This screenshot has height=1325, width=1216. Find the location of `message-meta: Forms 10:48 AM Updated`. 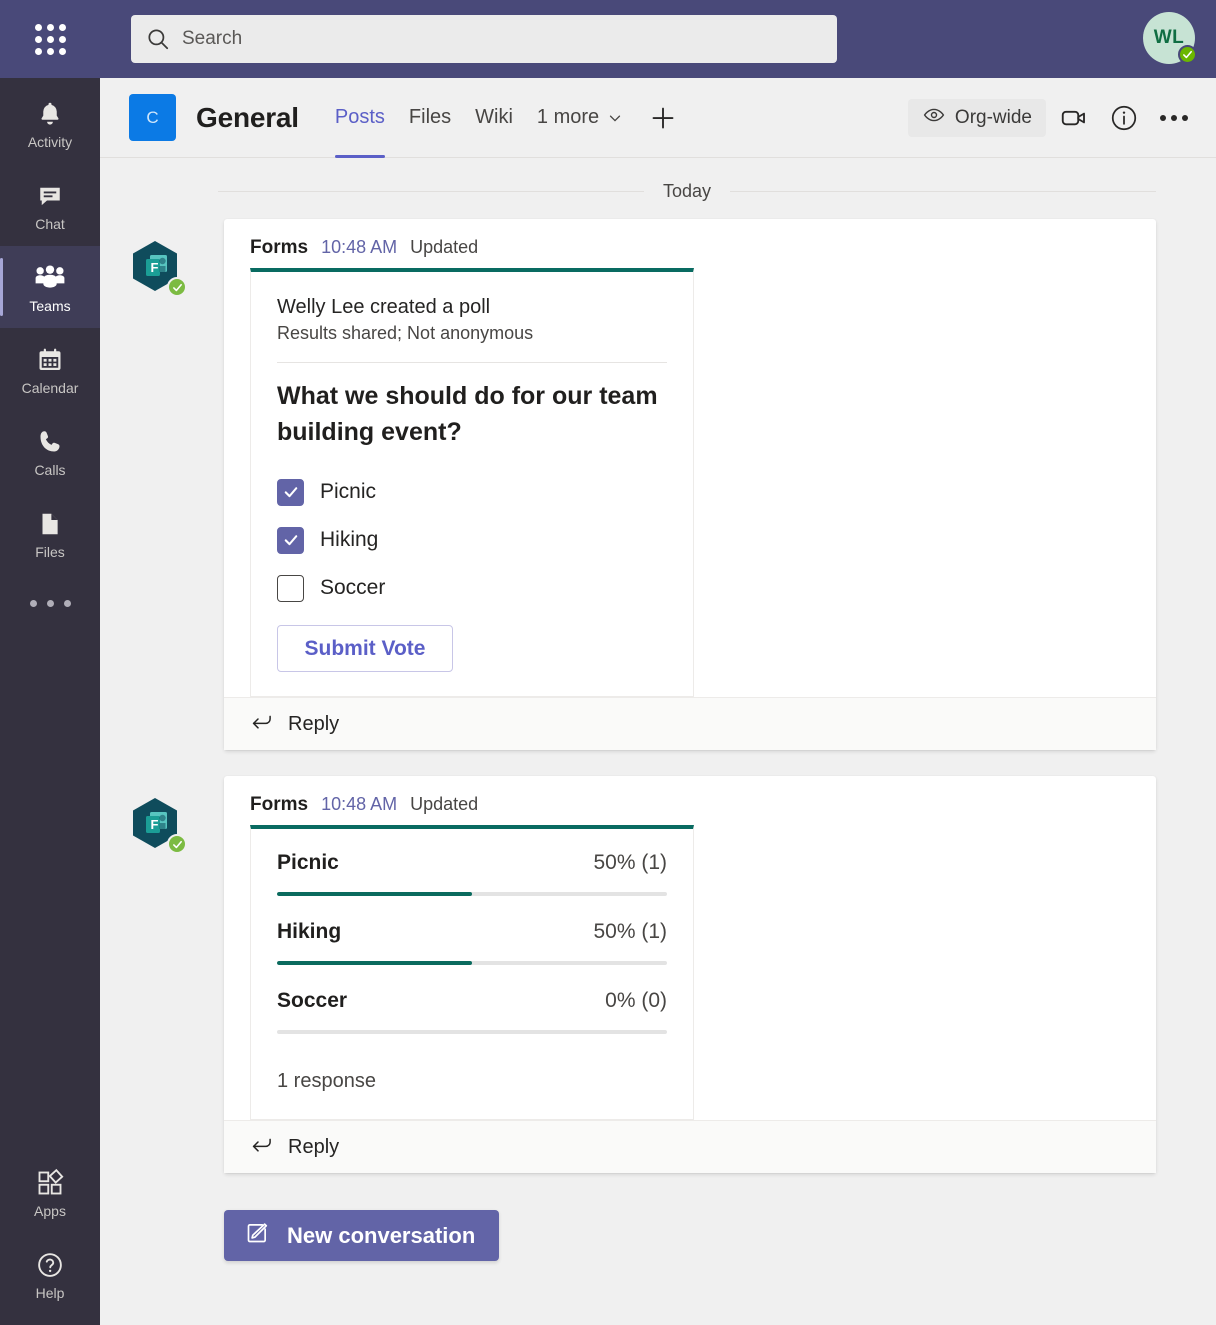

message-meta: Forms 10:48 AM Updated is located at coordinates (691, 252).